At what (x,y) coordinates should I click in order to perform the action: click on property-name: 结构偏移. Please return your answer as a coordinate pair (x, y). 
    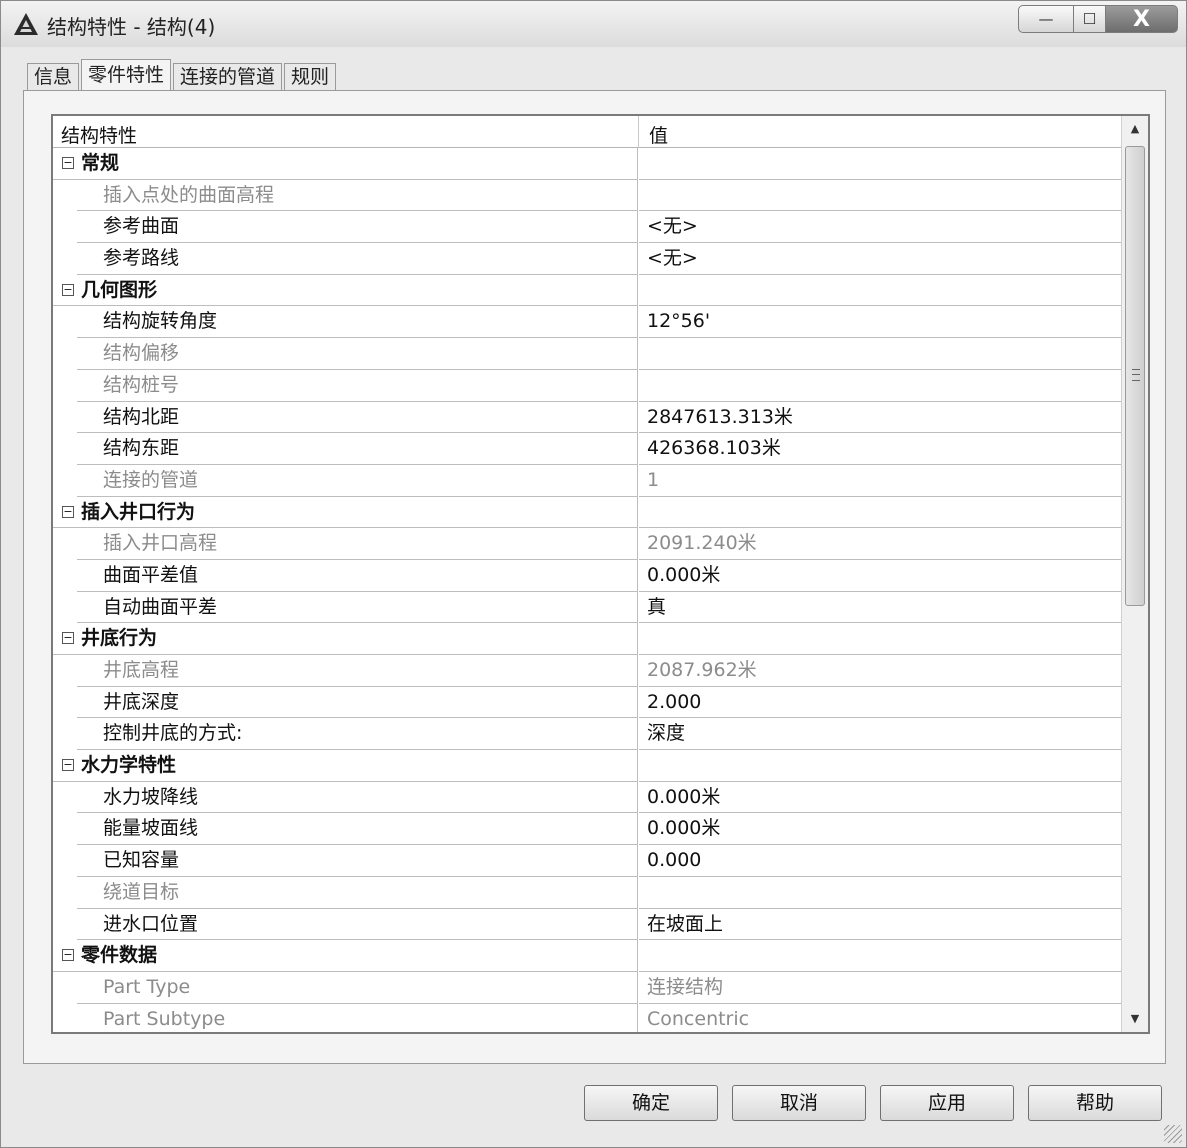
    Looking at the image, I should click on (357, 354).